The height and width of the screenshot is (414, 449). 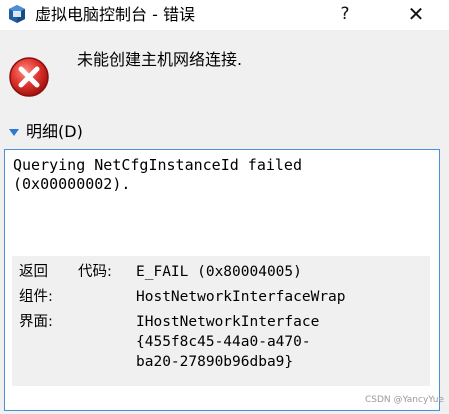 What do you see at coordinates (95, 272) in the screenshot?
I see `code-label: 代码:` at bounding box center [95, 272].